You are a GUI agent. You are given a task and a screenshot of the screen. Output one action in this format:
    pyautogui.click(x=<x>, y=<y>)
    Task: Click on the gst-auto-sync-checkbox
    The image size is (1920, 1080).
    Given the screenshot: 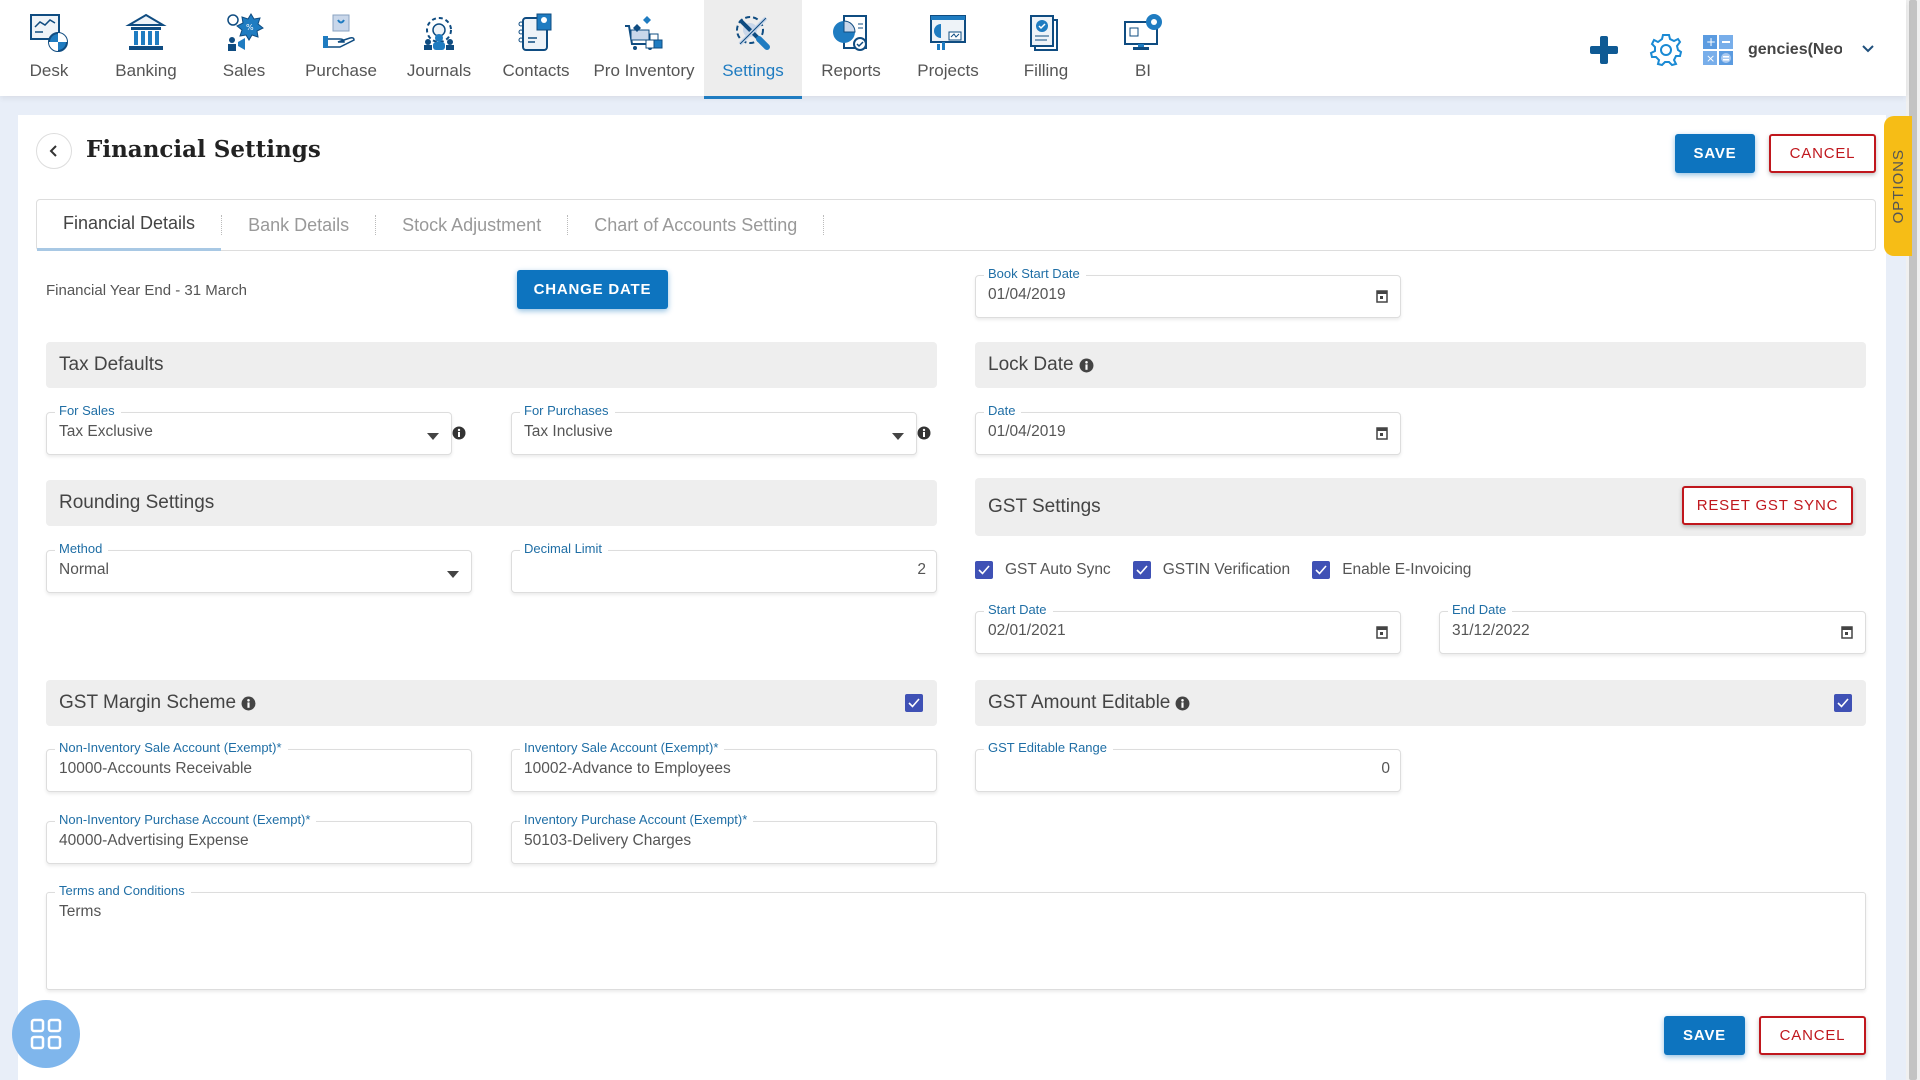 What is the action you would take?
    pyautogui.click(x=984, y=570)
    